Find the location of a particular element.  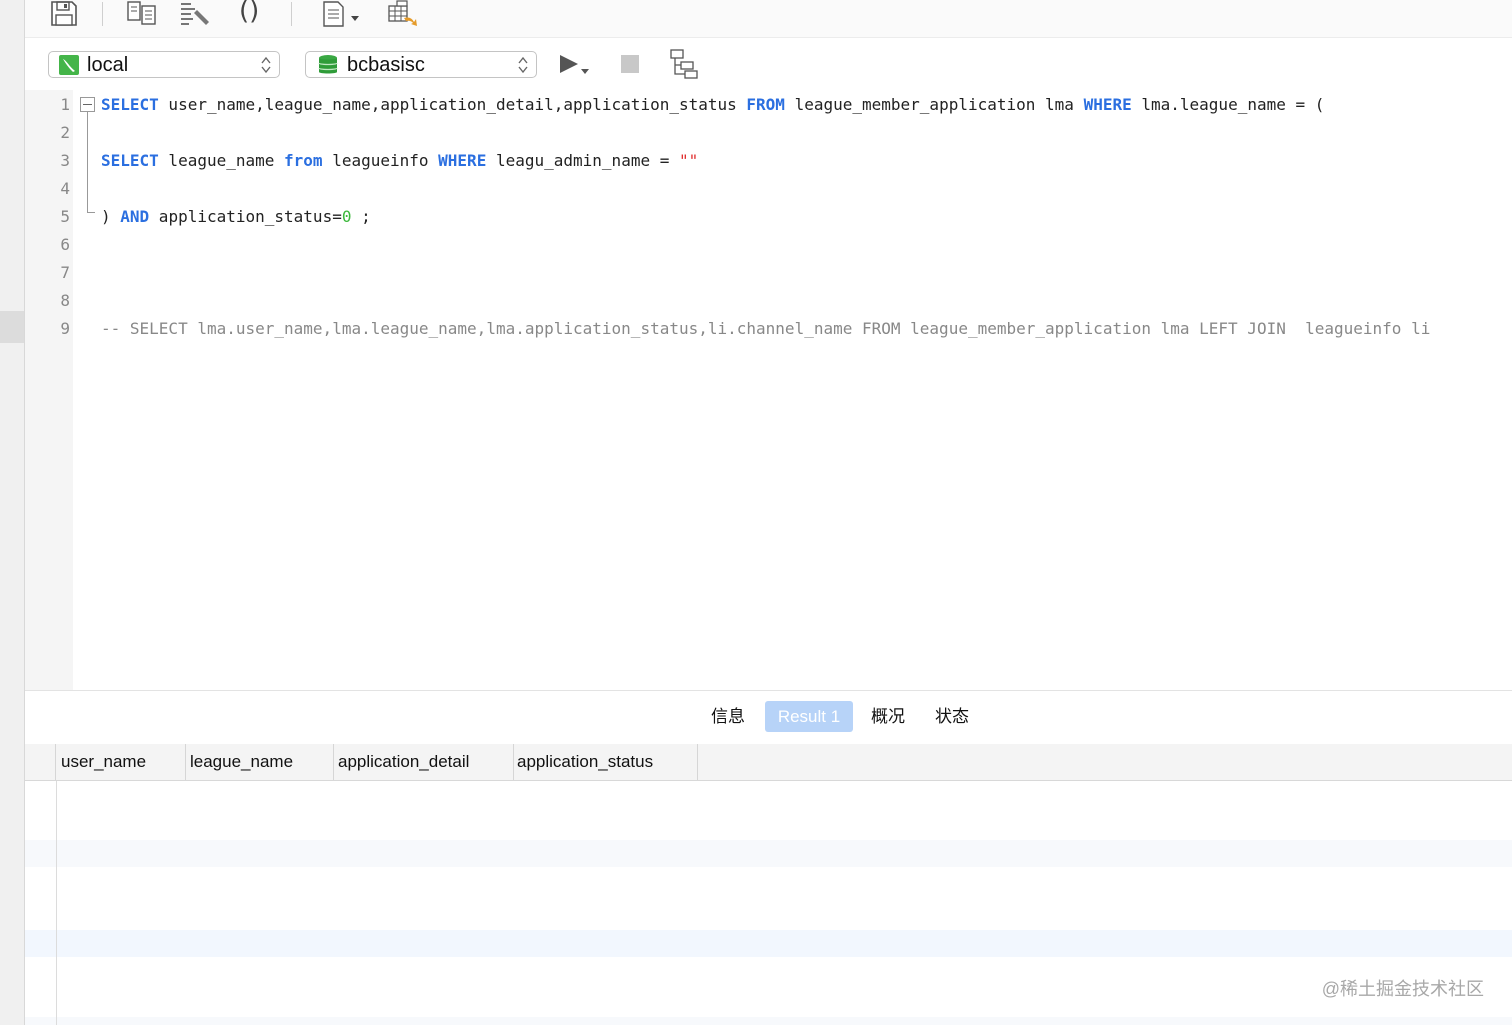

format-icon is located at coordinates (197, 14).